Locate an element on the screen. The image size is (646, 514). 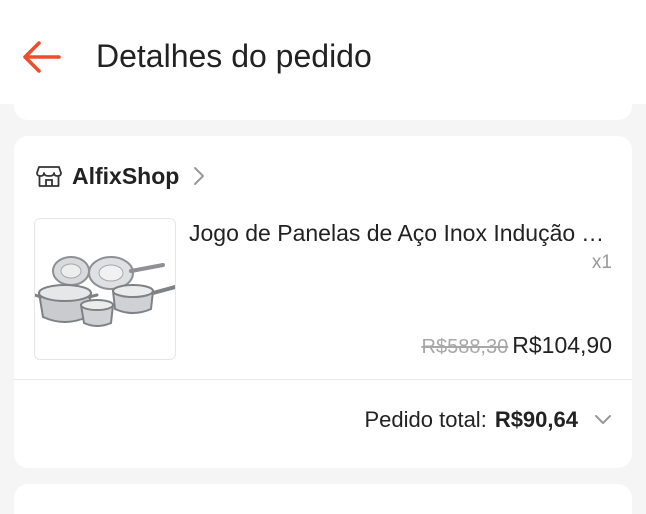
order-total-label: Pedido total: is located at coordinates (425, 419).